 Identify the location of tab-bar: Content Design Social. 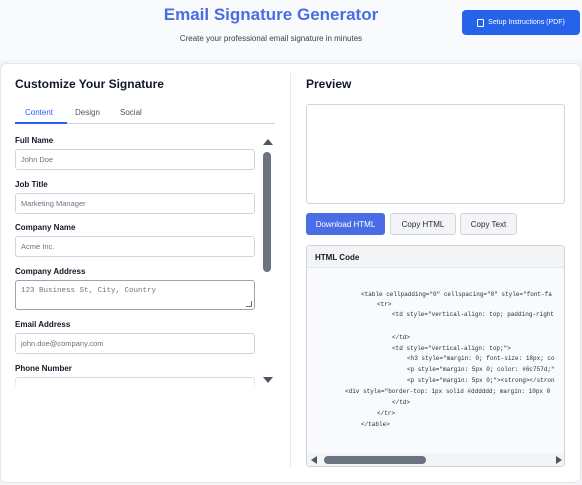
(145, 114).